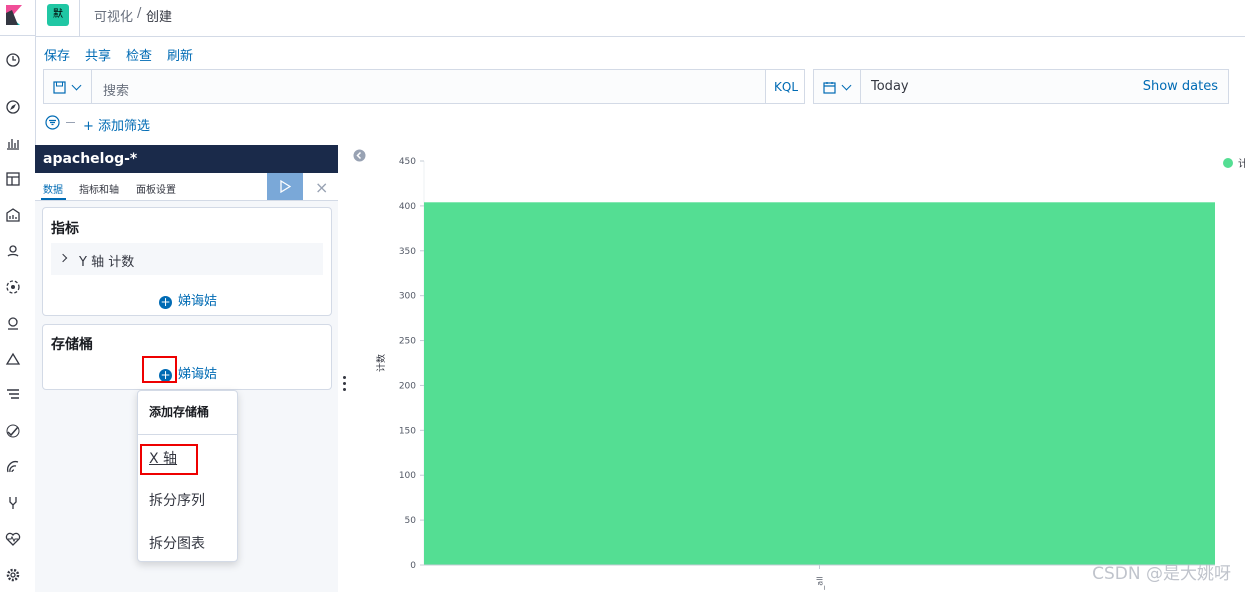  Describe the element at coordinates (359, 155) in the screenshot. I see `collapse-sidebar-icon` at that location.